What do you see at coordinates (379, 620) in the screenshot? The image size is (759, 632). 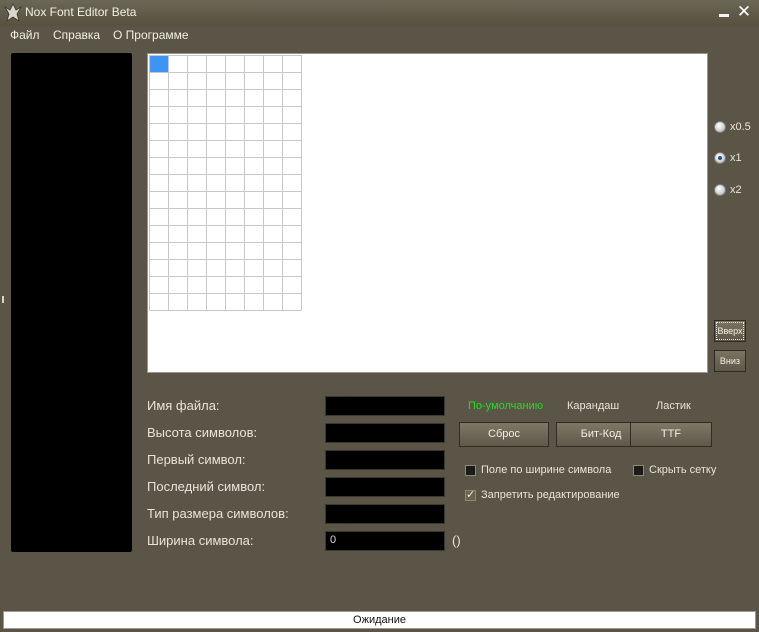 I see `status-bar: Ожидание` at bounding box center [379, 620].